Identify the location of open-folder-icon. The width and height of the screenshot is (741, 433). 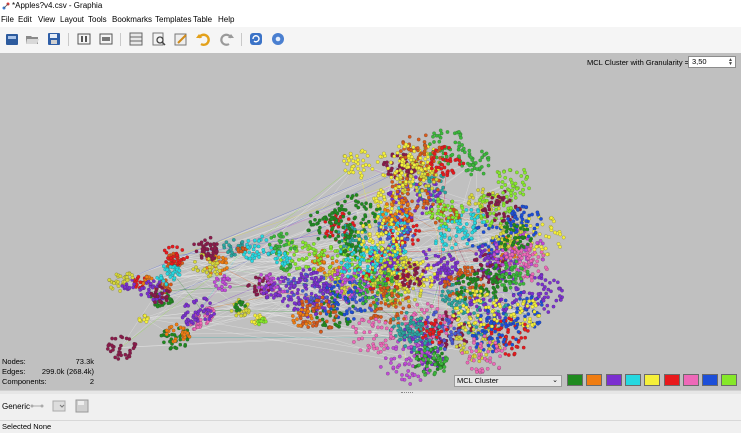
(32, 39).